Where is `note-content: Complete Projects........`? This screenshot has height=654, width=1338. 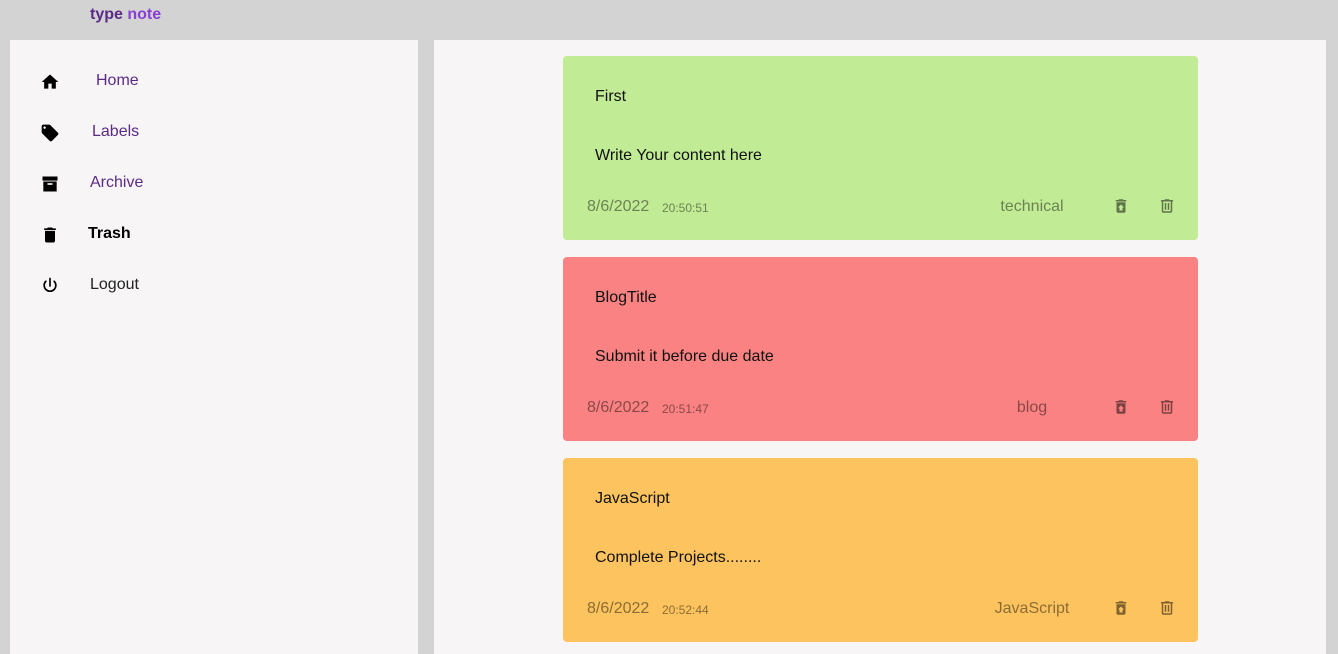 note-content: Complete Projects........ is located at coordinates (678, 557).